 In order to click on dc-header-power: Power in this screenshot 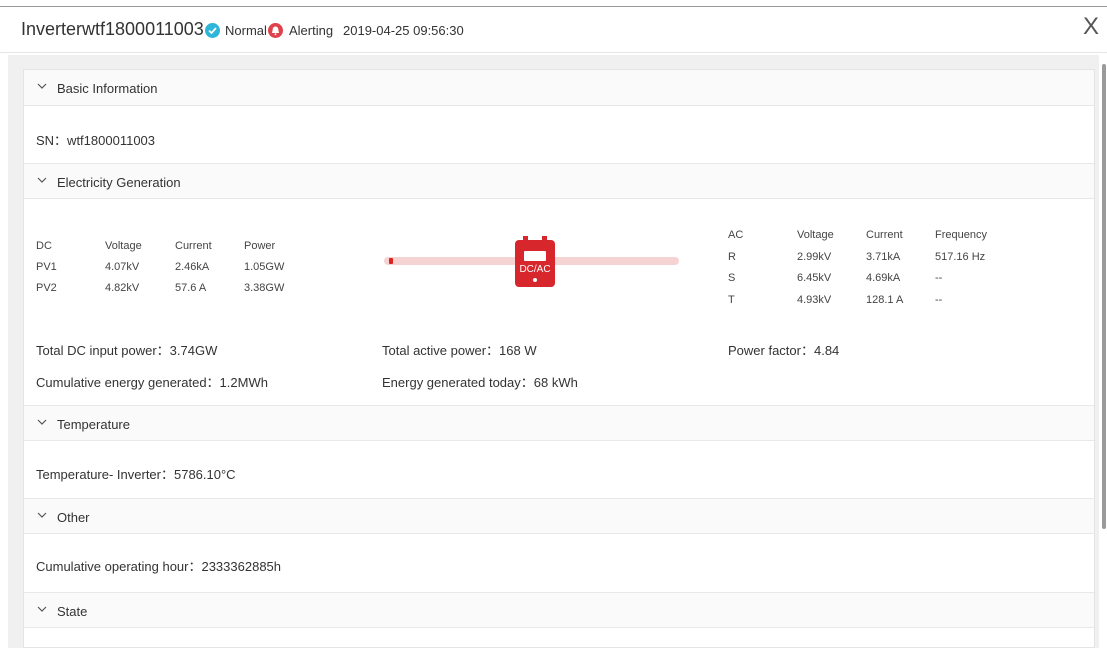, I will do `click(260, 246)`.